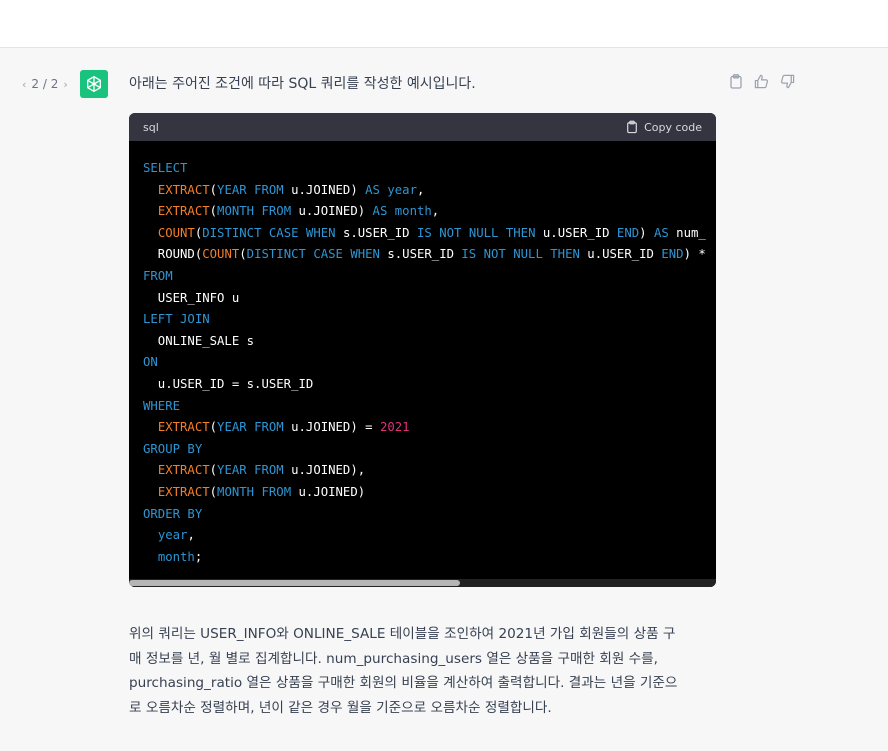 This screenshot has width=888, height=751. I want to click on code-text: num_, so click(687, 232).